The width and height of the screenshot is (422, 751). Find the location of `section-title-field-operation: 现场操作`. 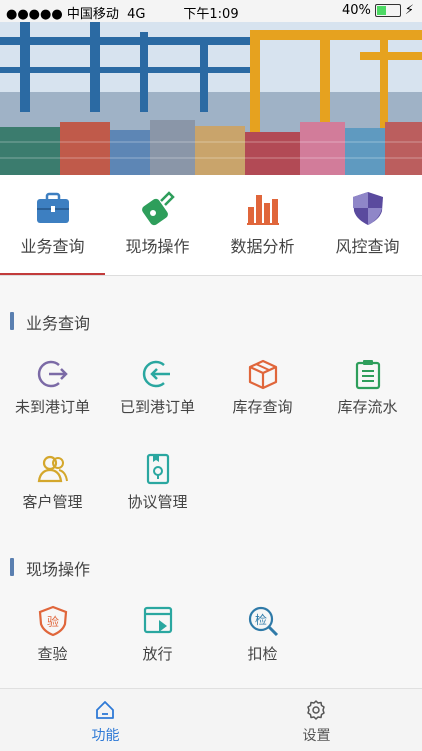

section-title-field-operation: 现场操作 is located at coordinates (50, 568).